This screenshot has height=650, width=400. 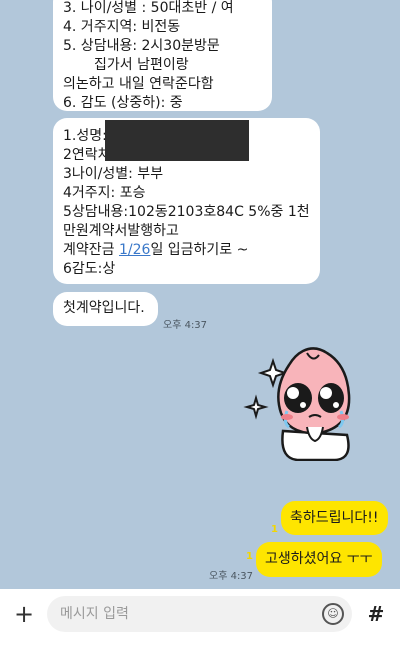 I want to click on redaction-block, so click(x=177, y=140).